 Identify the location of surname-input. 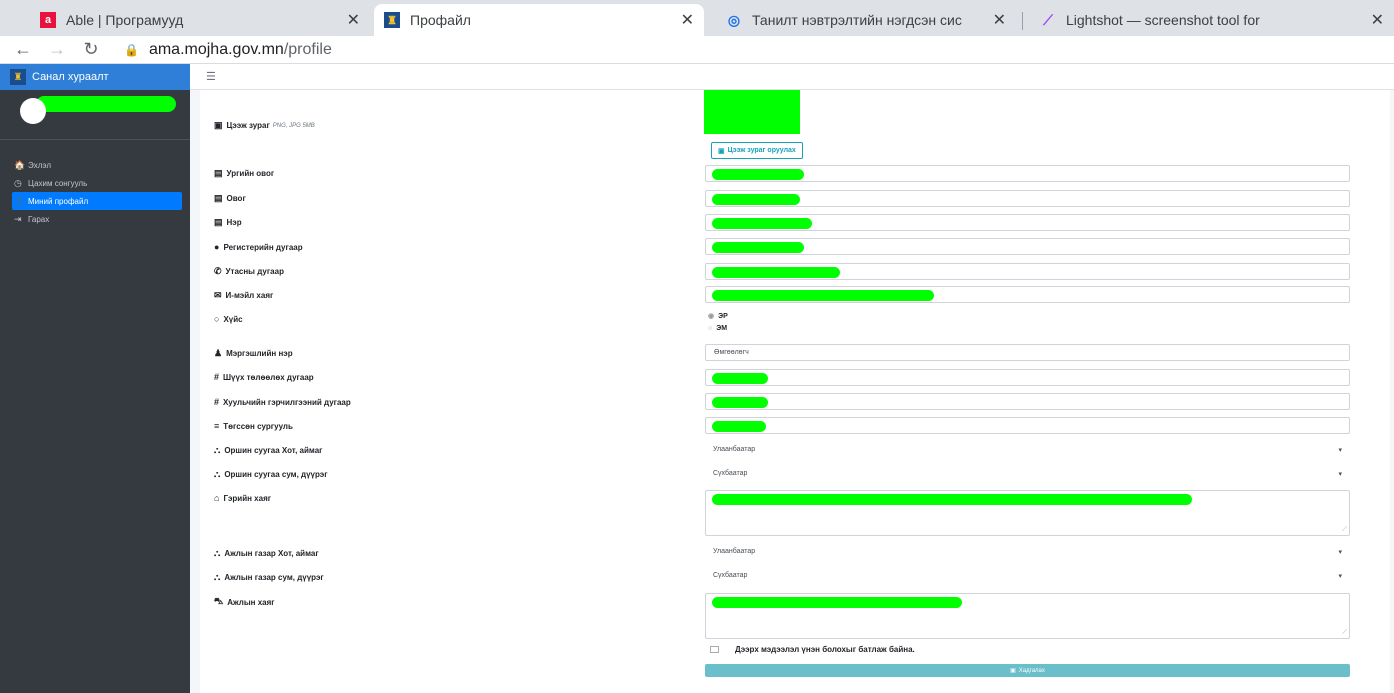
(1027, 198).